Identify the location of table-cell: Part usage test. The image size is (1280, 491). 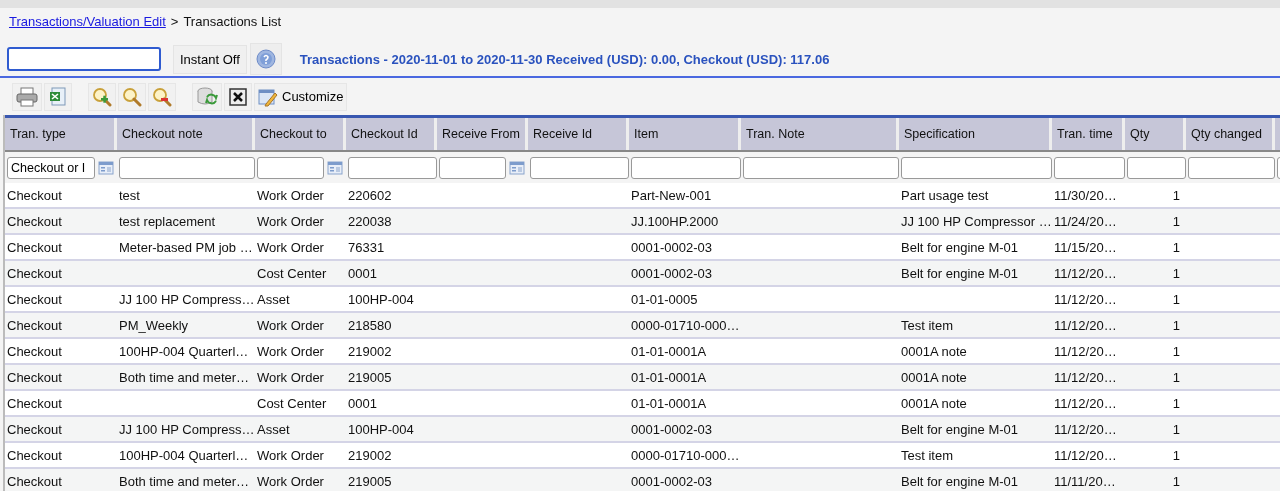
(945, 195).